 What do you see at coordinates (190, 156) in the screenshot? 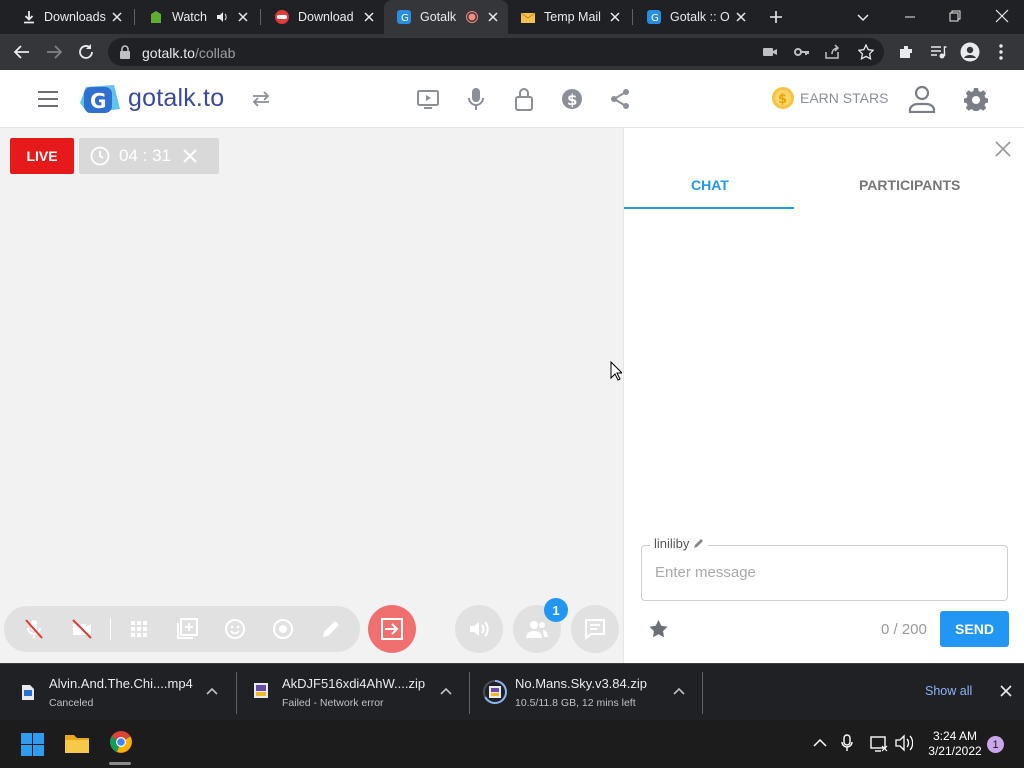
I see `close-timer-icon` at bounding box center [190, 156].